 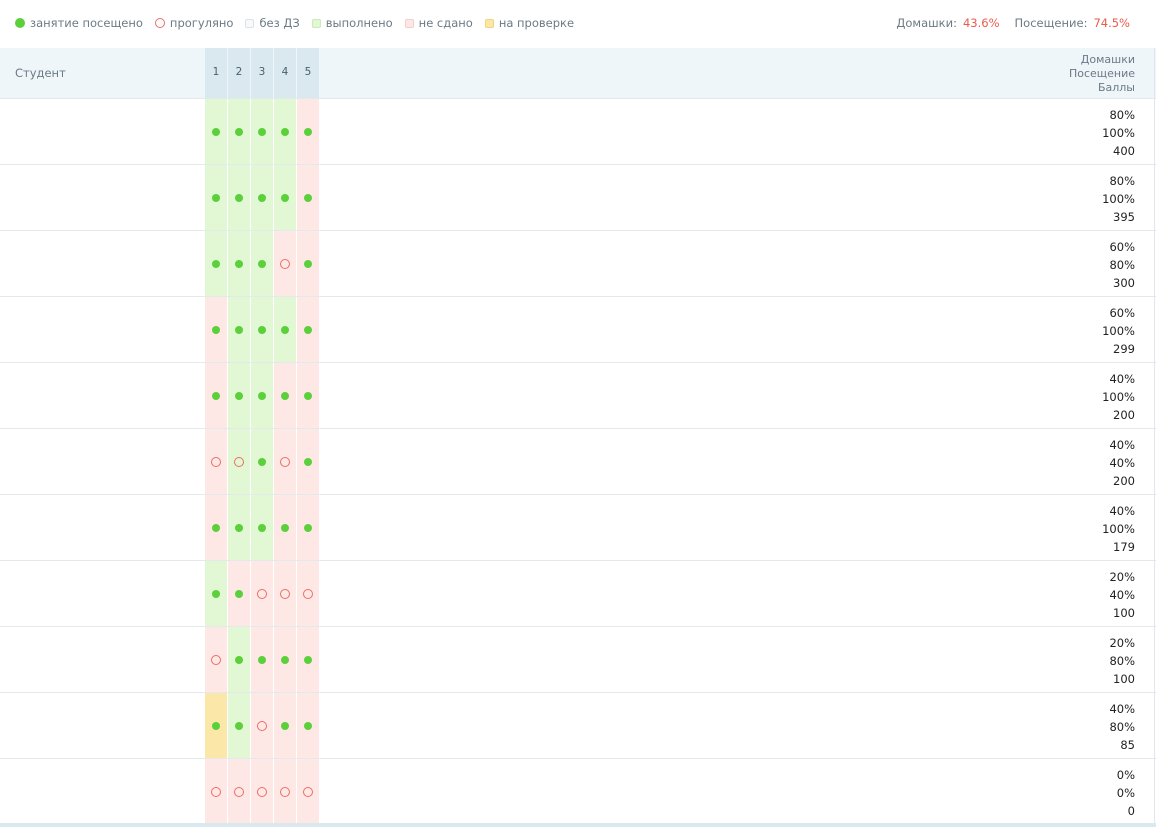 What do you see at coordinates (1118, 529) in the screenshot?
I see `row-stats: 40% 100% 179` at bounding box center [1118, 529].